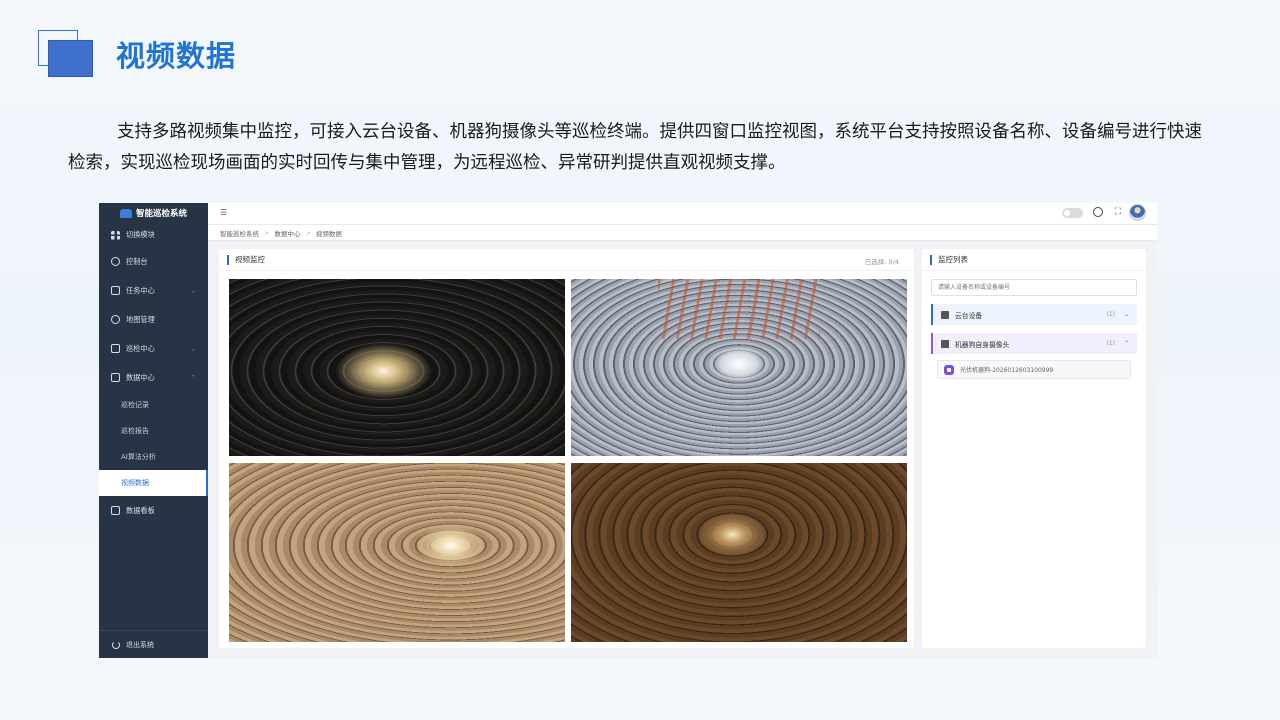  Describe the element at coordinates (287, 233) in the screenshot. I see `breadcrumb-item: 数据中心` at that location.